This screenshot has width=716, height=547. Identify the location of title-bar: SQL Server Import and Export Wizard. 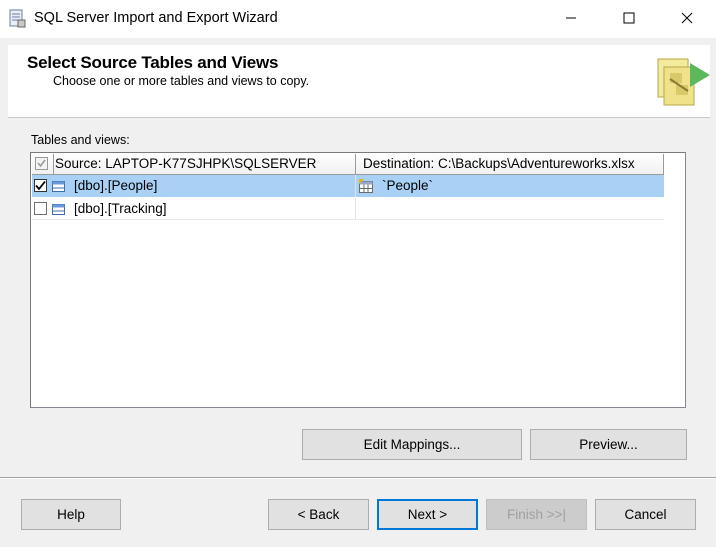
(358, 19).